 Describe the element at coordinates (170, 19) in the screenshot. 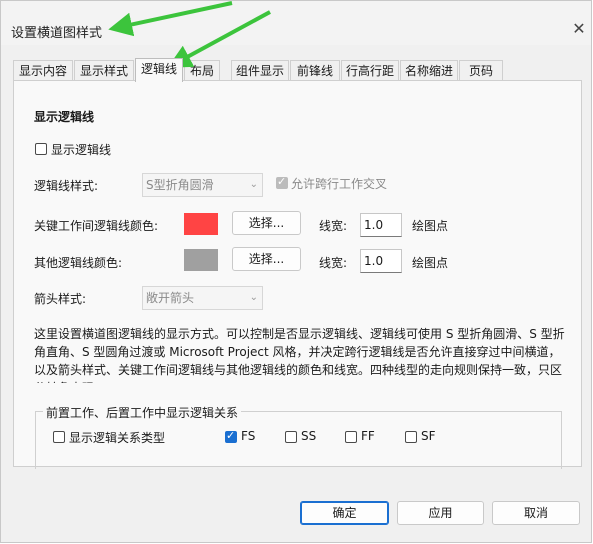

I see `annotation-arrow-title` at that location.